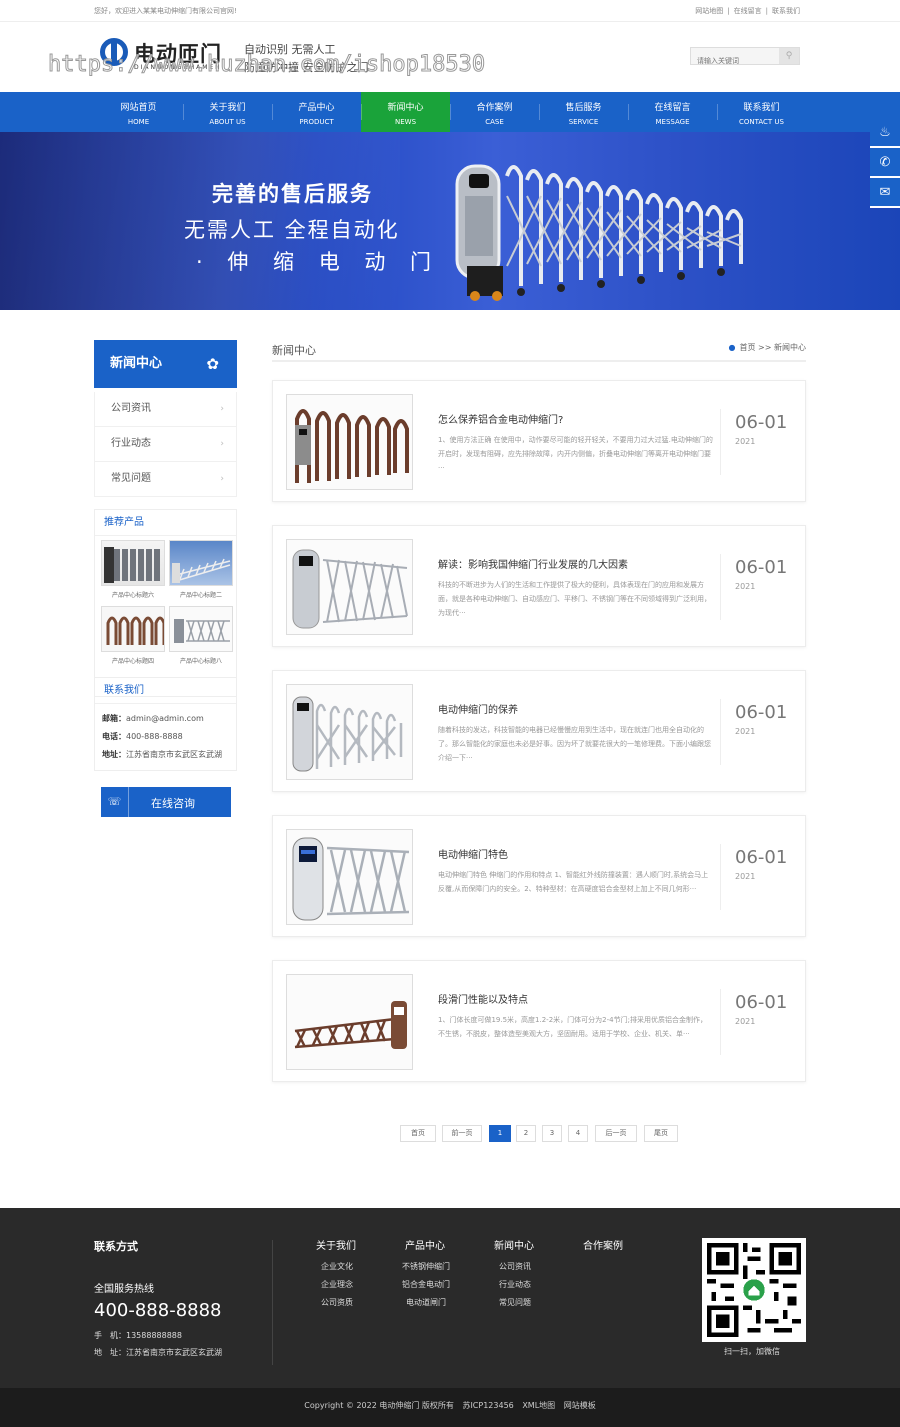 The width and height of the screenshot is (900, 1427). What do you see at coordinates (720, 1022) in the screenshot?
I see `news-divider` at bounding box center [720, 1022].